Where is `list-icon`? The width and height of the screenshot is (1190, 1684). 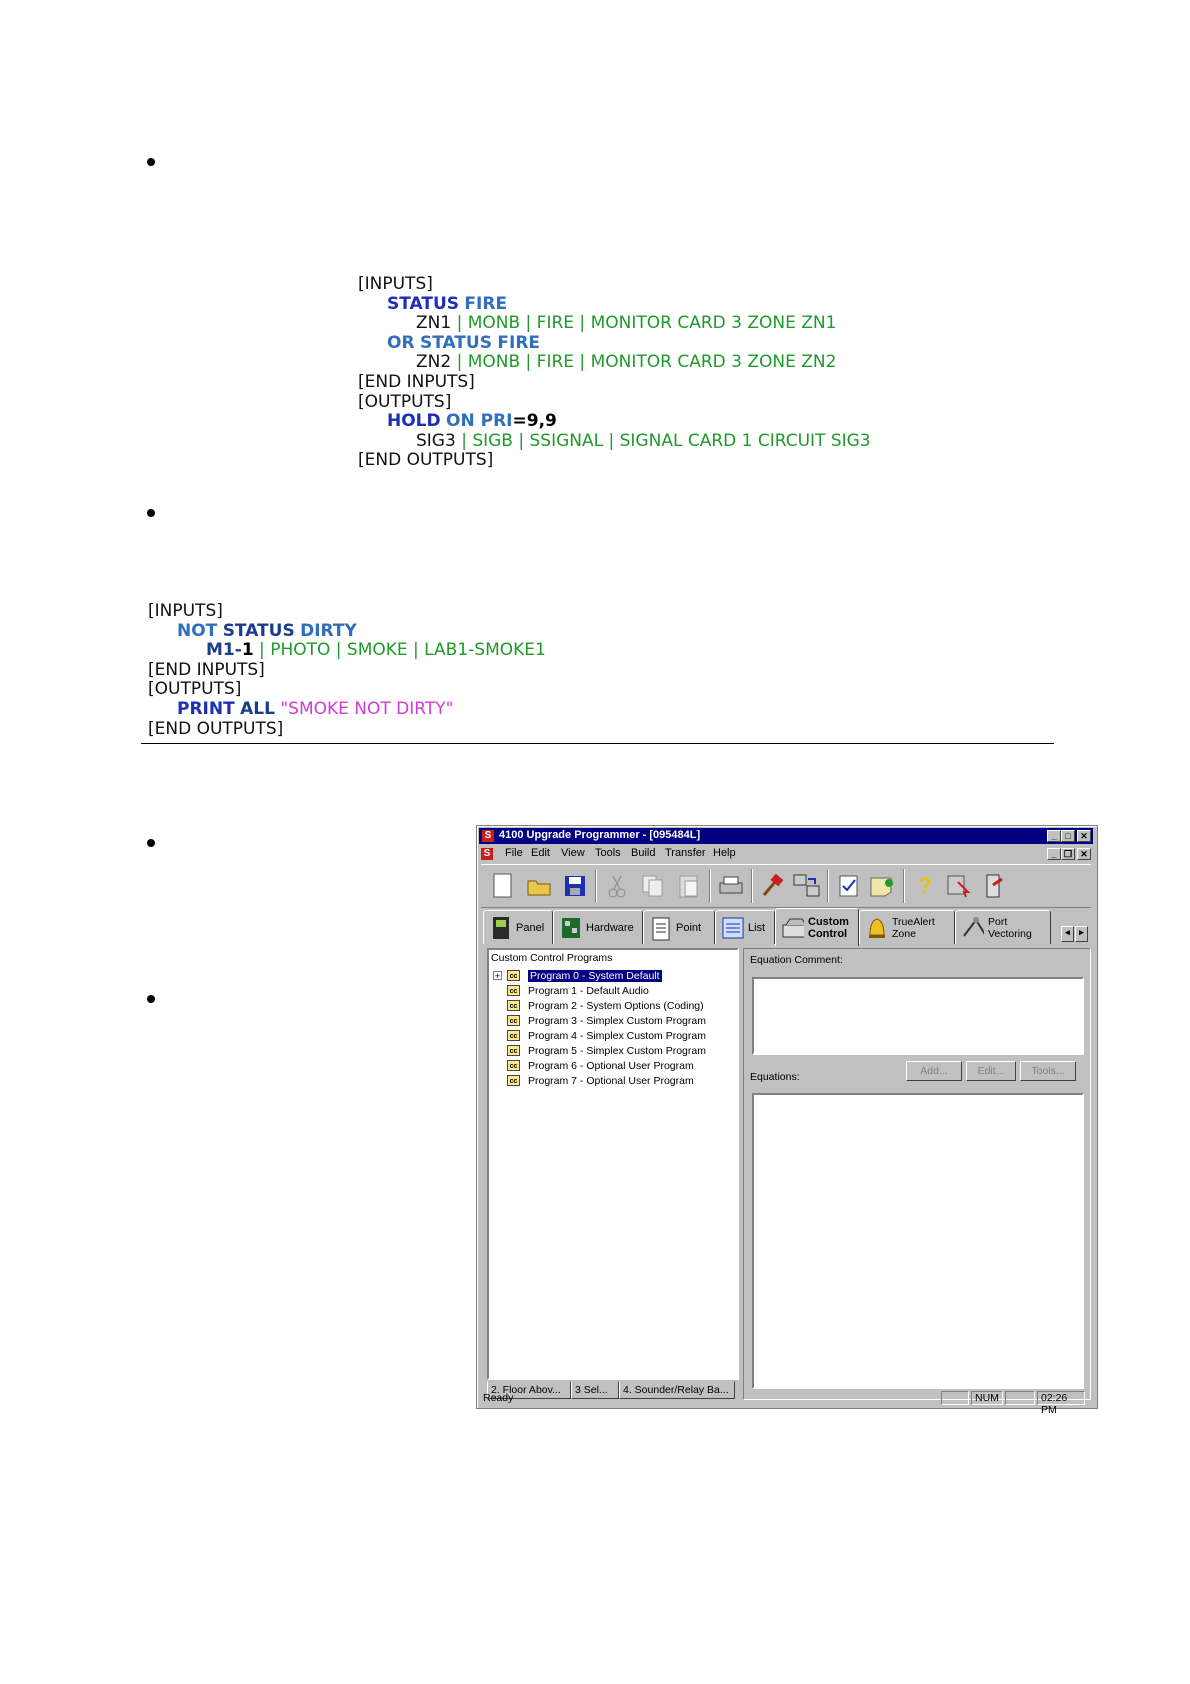 list-icon is located at coordinates (733, 928).